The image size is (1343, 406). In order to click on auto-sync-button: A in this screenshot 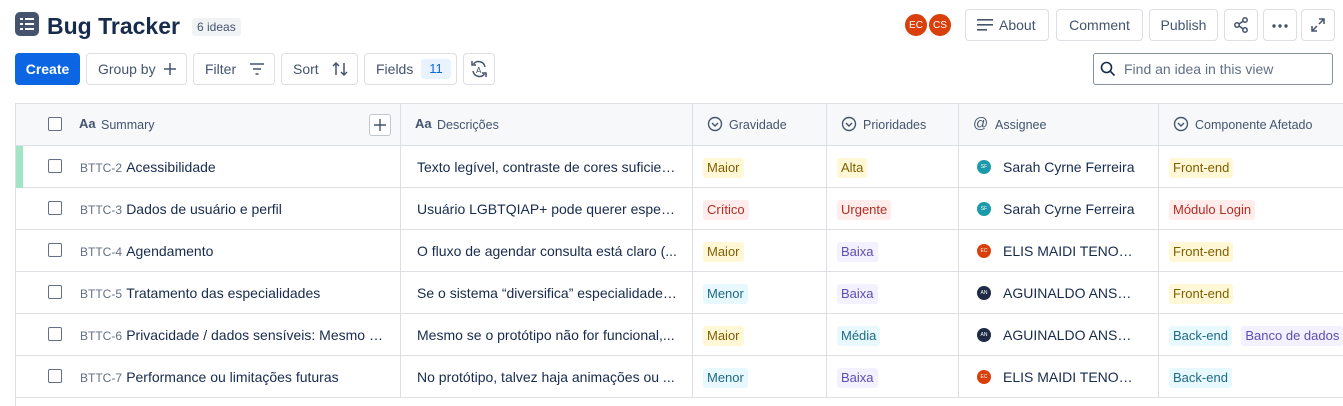, I will do `click(479, 69)`.